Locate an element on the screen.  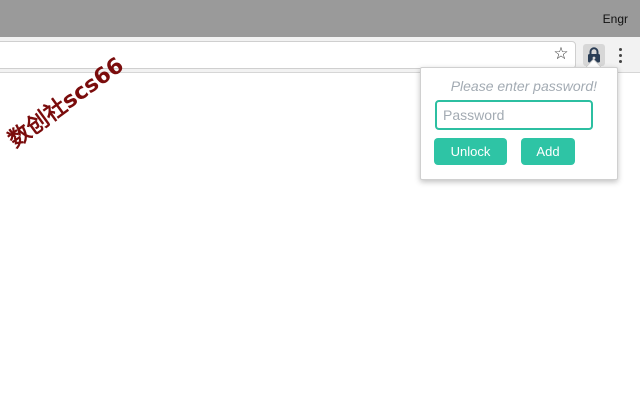
unlock-button: Unlock is located at coordinates (470, 151).